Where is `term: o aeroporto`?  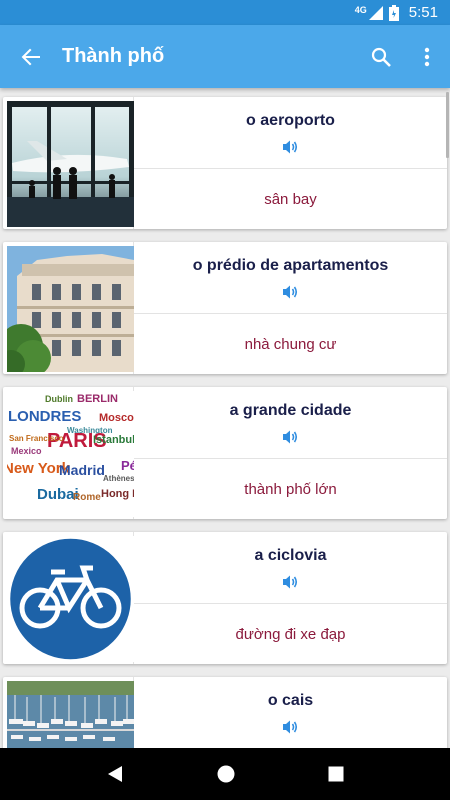
term: o aeroporto is located at coordinates (290, 120).